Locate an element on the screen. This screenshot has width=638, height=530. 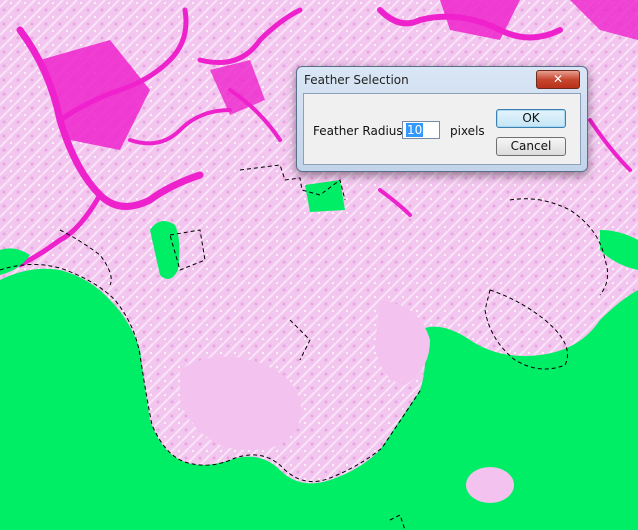
close-icon: ✕ is located at coordinates (558, 79).